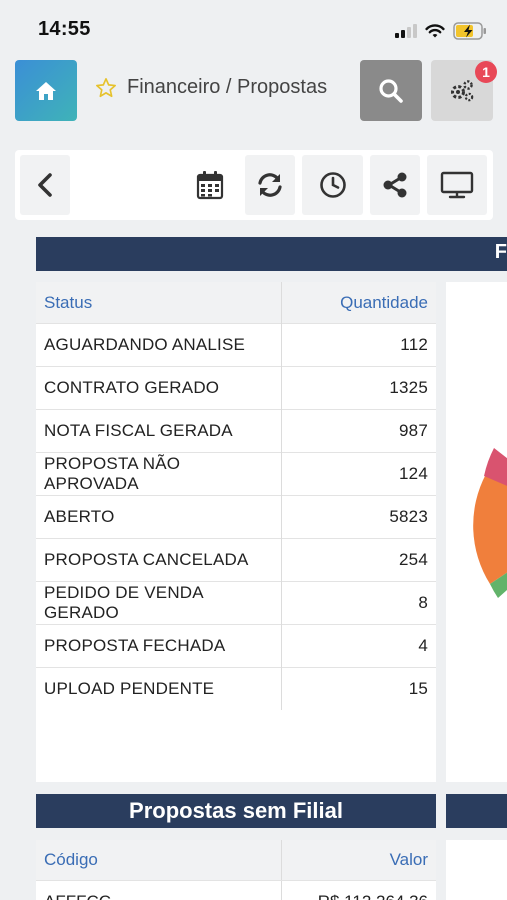 Image resolution: width=507 pixels, height=900 pixels. I want to click on row-status: AGUARDANDO ANALISE, so click(159, 345).